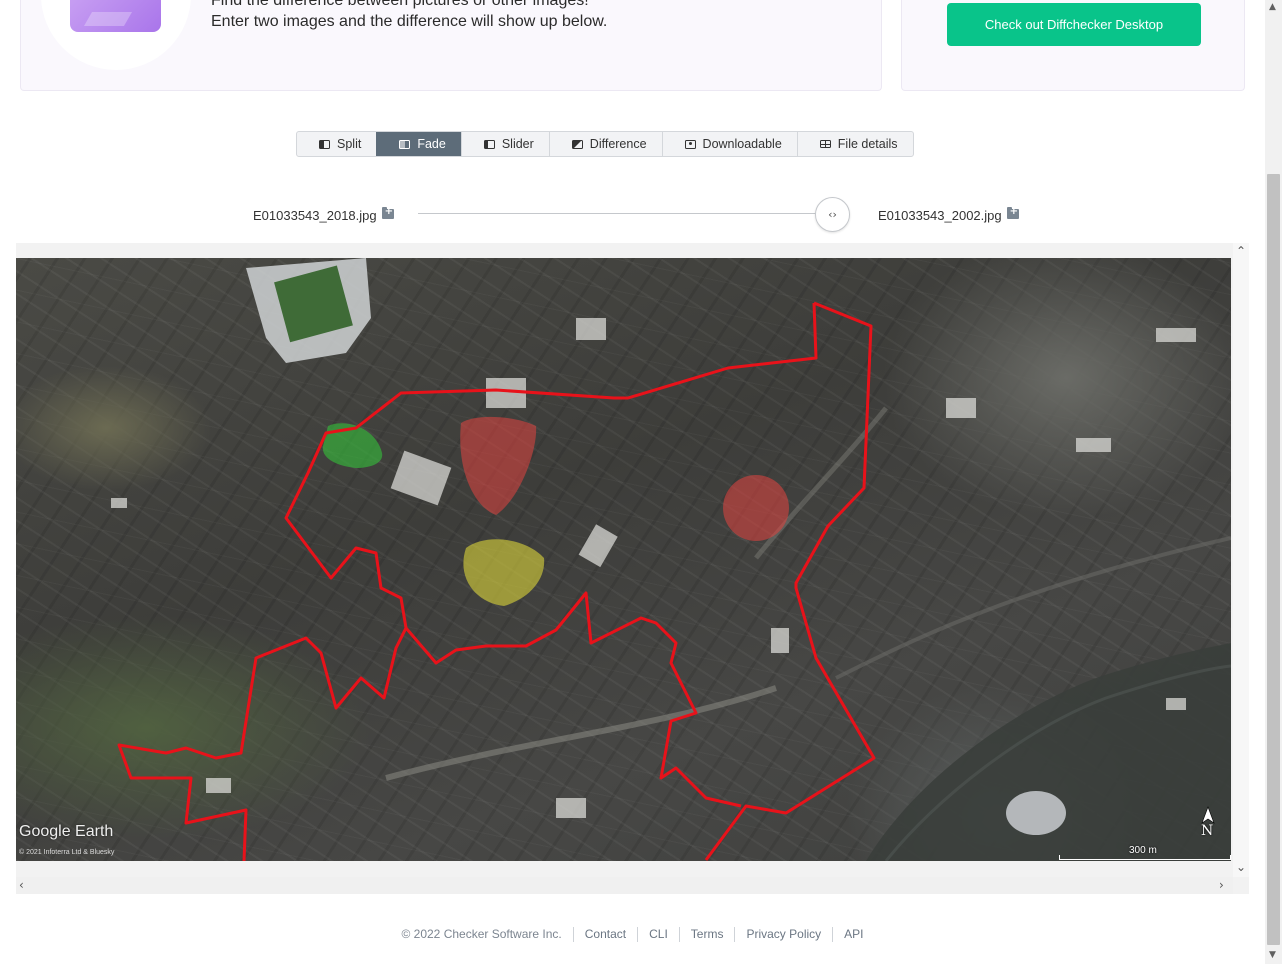 The width and height of the screenshot is (1282, 964). What do you see at coordinates (624, 885) in the screenshot?
I see `viewport-horizontal-scrollbar: ‹ ›` at bounding box center [624, 885].